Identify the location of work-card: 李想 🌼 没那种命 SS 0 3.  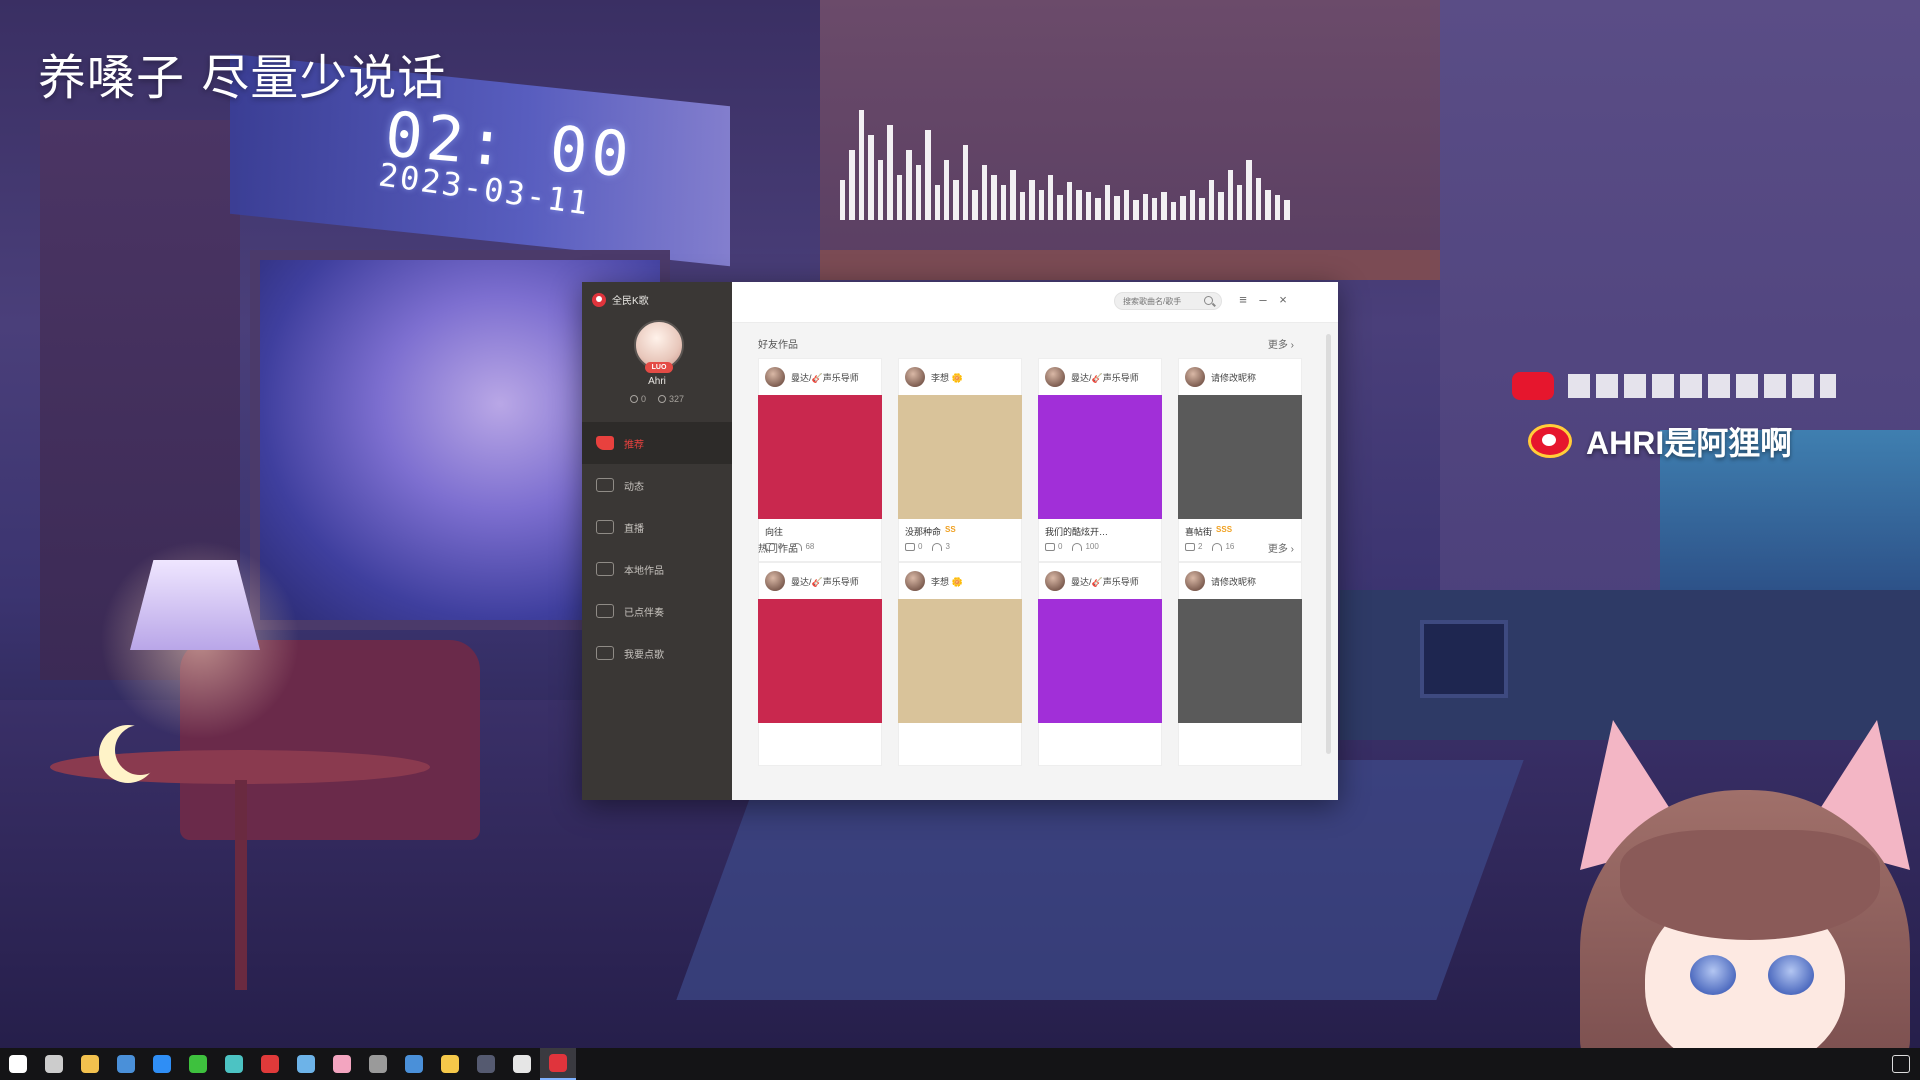
(960, 460).